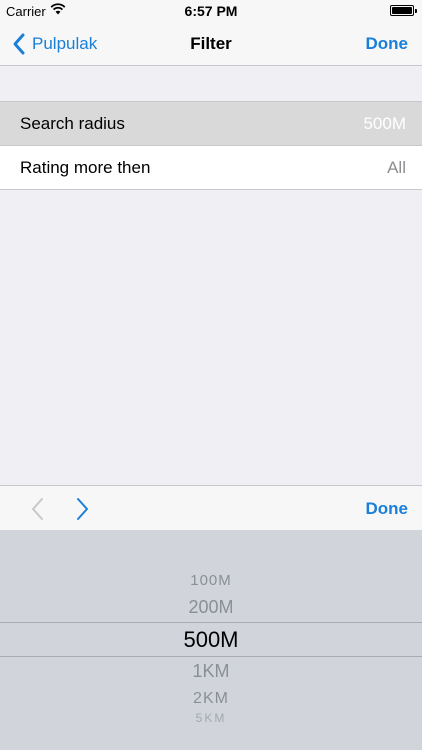 The image size is (422, 750). What do you see at coordinates (387, 44) in the screenshot?
I see `done-button: Done` at bounding box center [387, 44].